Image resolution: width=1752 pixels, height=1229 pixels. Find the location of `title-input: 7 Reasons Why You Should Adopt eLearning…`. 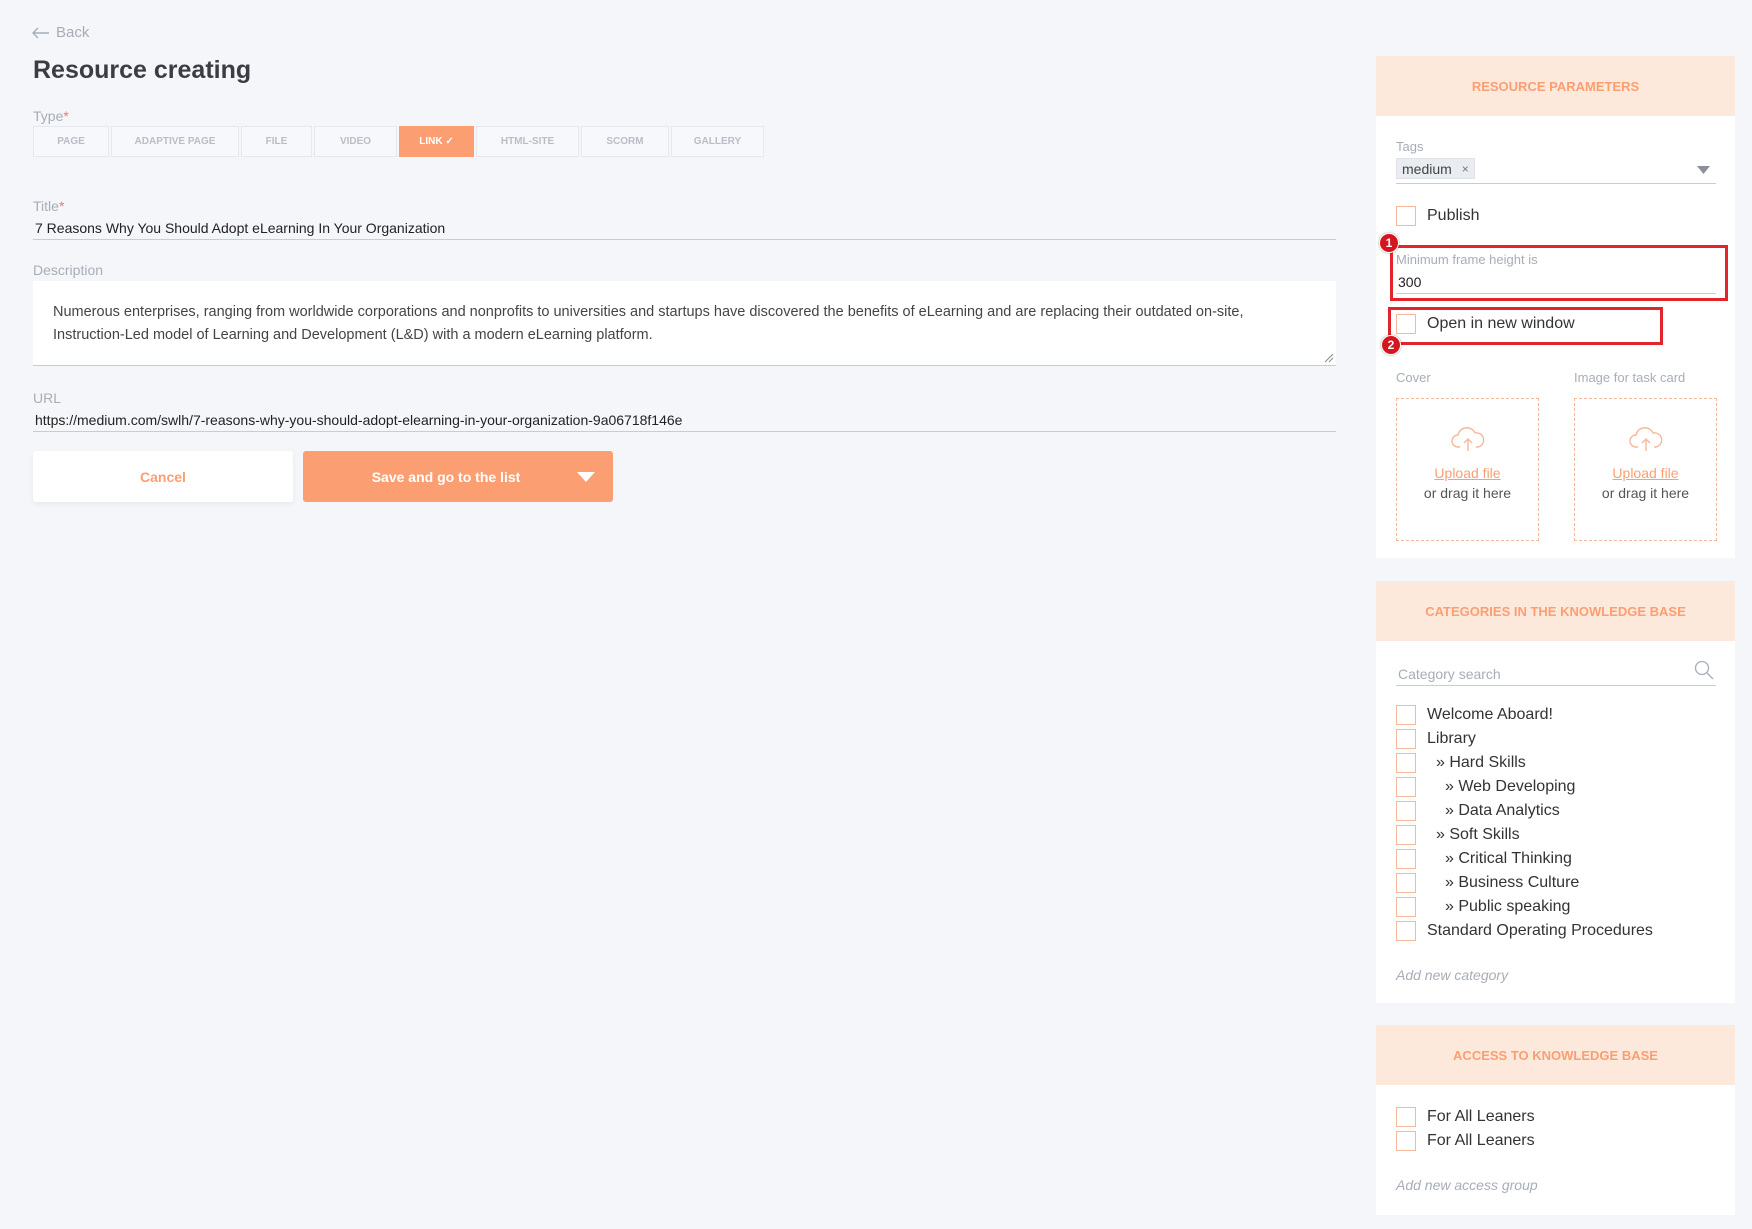

title-input: 7 Reasons Why You Should Adopt eLearning… is located at coordinates (684, 230).